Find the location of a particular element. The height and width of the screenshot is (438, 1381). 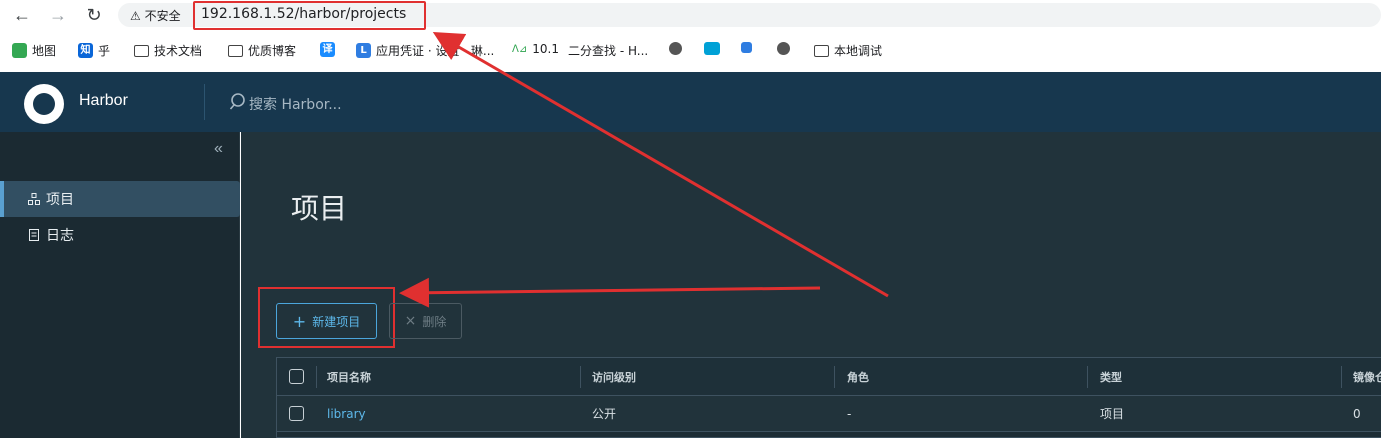

table-header: 项目名称 访问级别 角色 类型 镜像仓 is located at coordinates (829, 377).